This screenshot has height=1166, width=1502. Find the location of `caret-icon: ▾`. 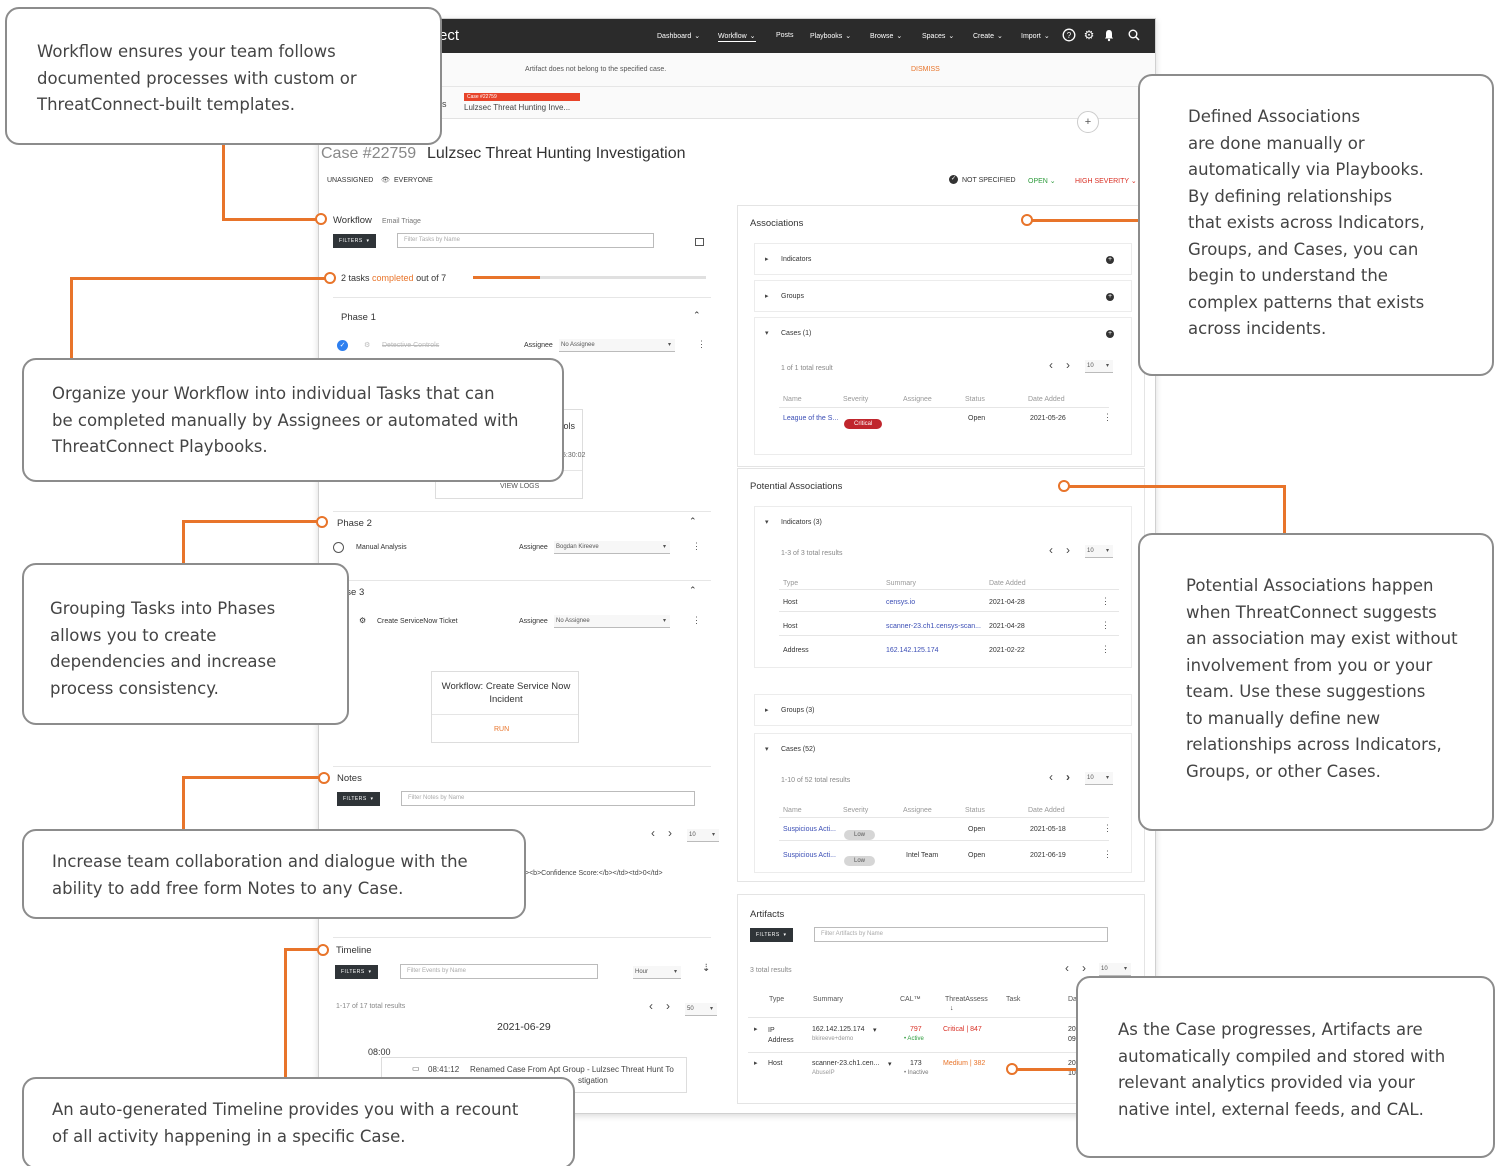

caret-icon: ▾ is located at coordinates (1107, 366).